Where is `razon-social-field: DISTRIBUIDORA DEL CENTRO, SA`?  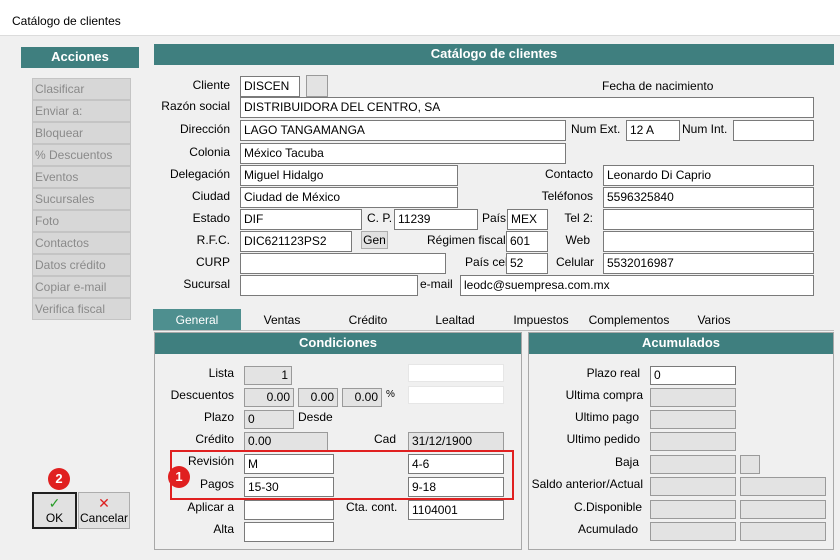 razon-social-field: DISTRIBUIDORA DEL CENTRO, SA is located at coordinates (527, 107).